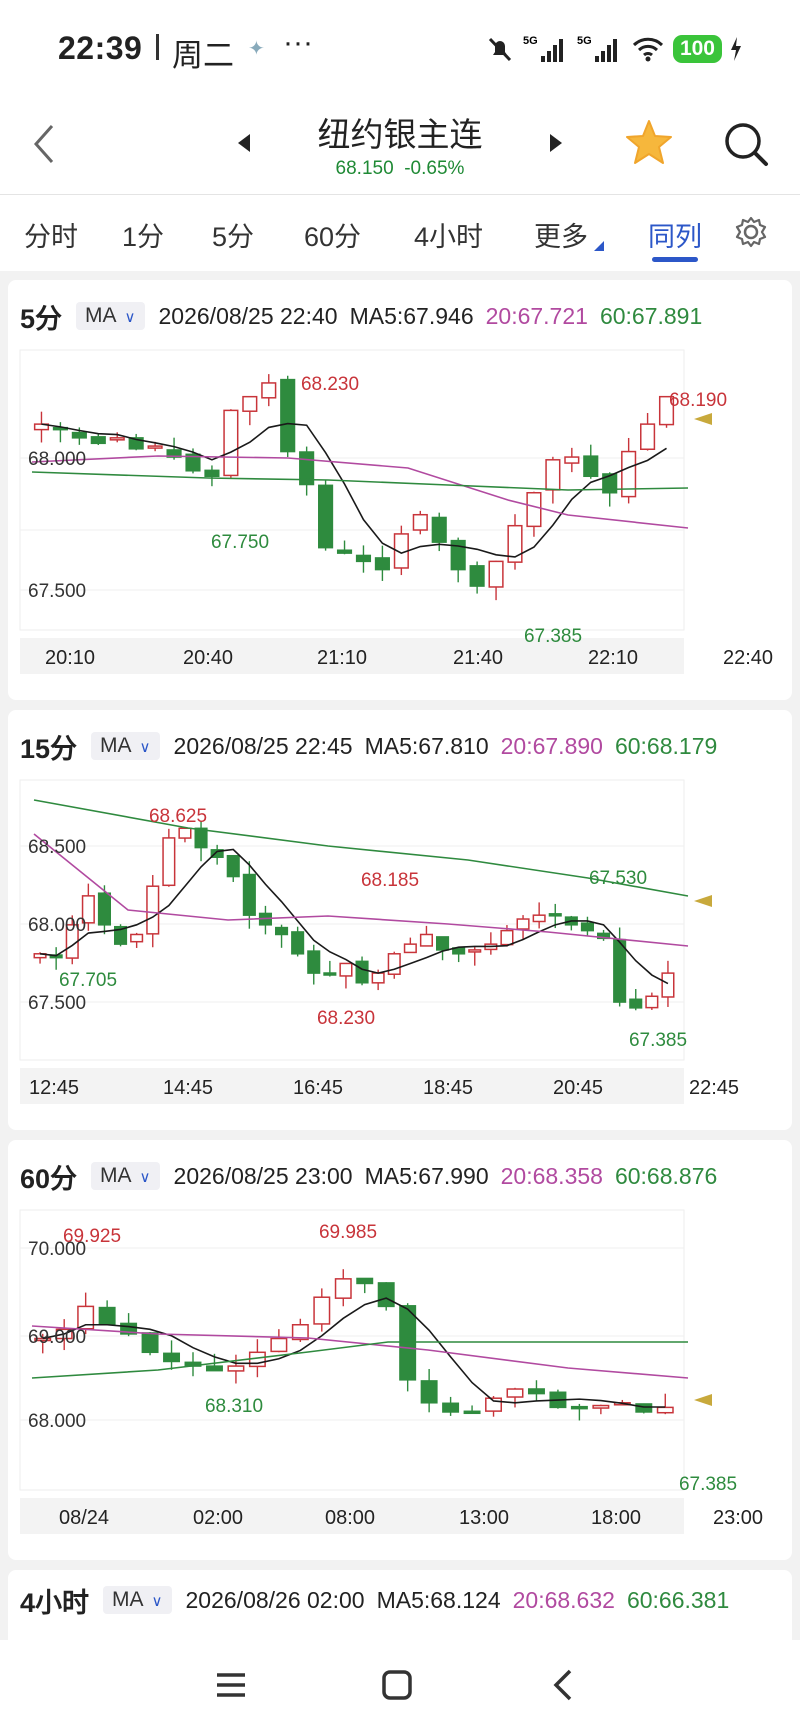 The height and width of the screenshot is (1733, 800). What do you see at coordinates (233, 234) in the screenshot?
I see `tab-5min: 5分` at bounding box center [233, 234].